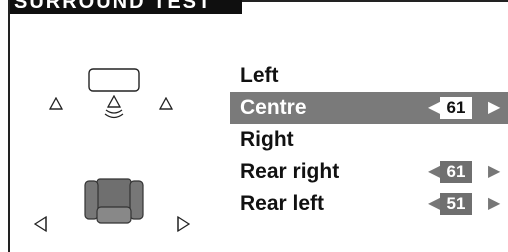  What do you see at coordinates (369, 76) in the screenshot?
I see `menu-item-left: Left` at bounding box center [369, 76].